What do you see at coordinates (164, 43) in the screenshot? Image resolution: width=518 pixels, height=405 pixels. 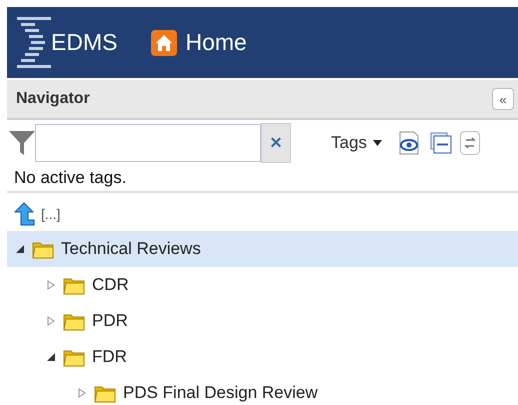 I see `home-icon` at bounding box center [164, 43].